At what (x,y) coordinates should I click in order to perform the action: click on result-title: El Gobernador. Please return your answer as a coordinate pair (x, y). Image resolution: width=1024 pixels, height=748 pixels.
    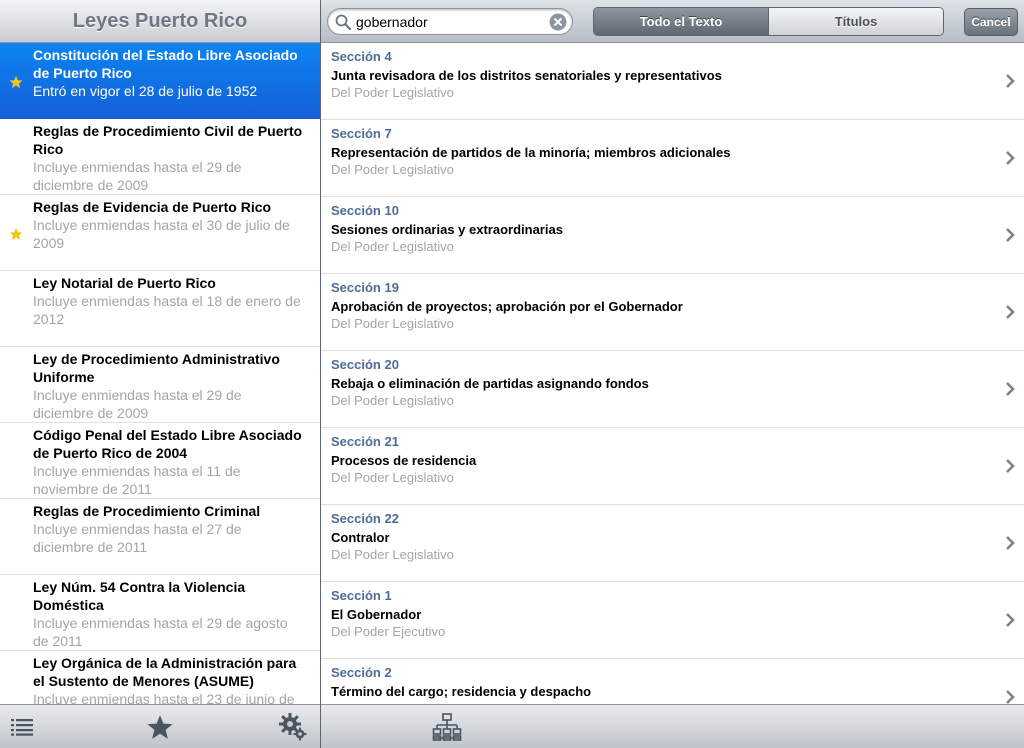
    Looking at the image, I should click on (376, 614).